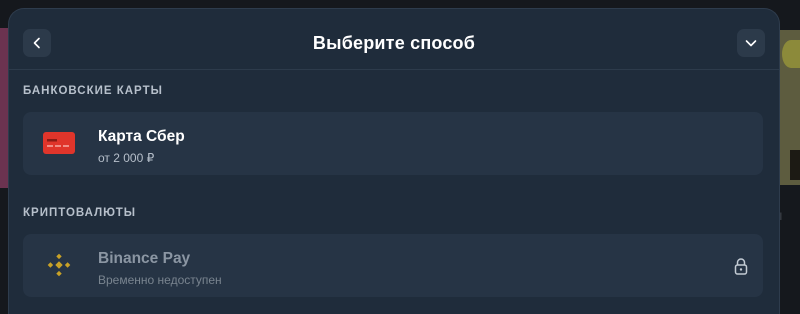  I want to click on collapse-button, so click(751, 43).